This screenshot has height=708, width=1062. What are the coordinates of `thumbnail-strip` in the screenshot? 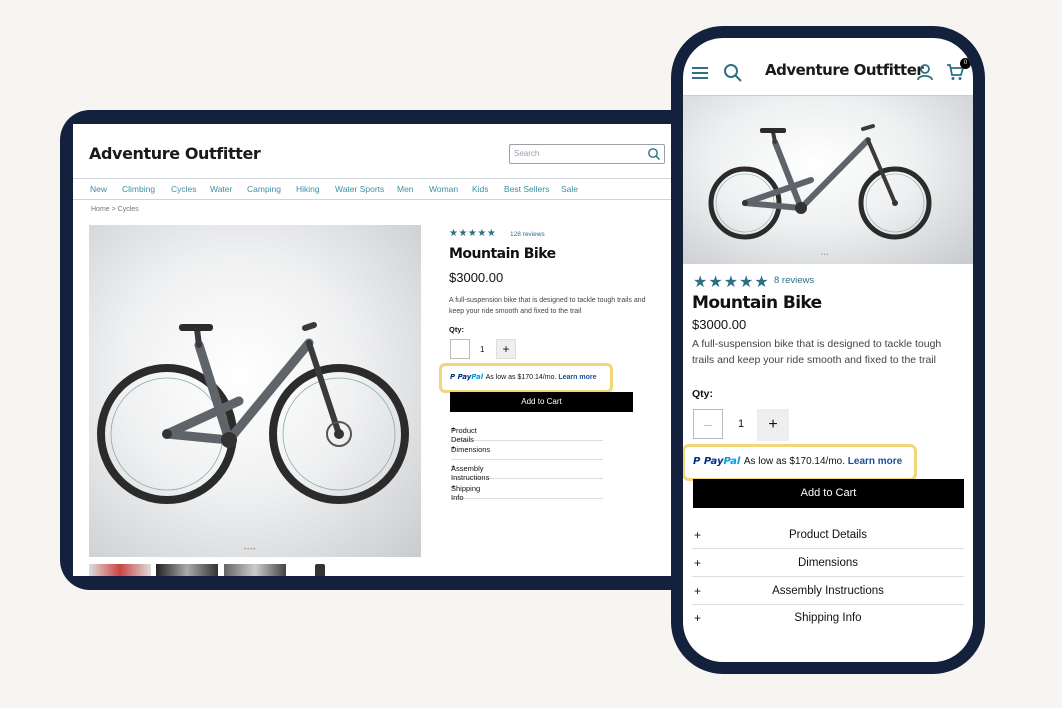 It's located at (259, 570).